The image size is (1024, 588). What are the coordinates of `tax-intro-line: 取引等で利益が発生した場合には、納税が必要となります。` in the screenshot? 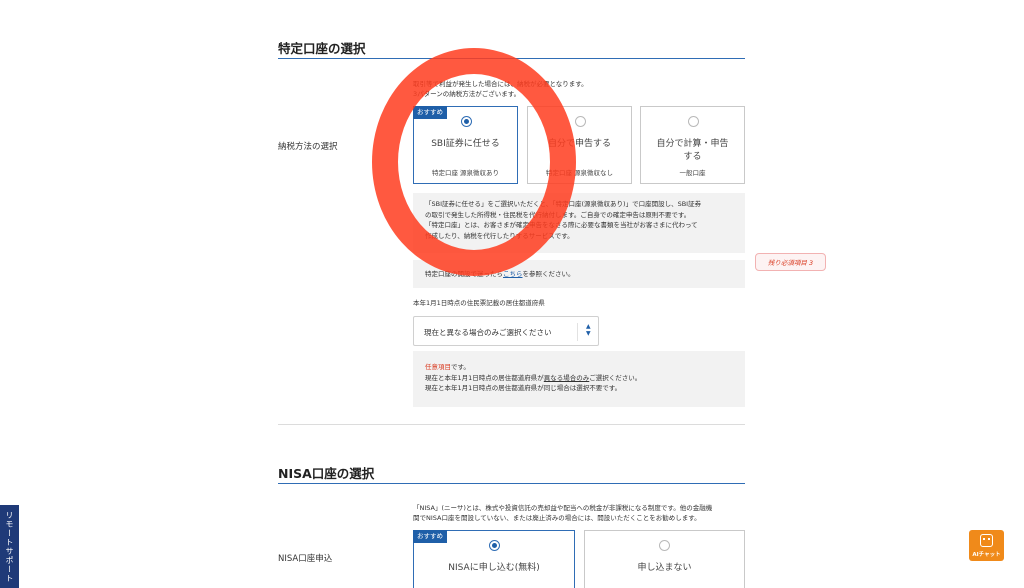 It's located at (500, 84).